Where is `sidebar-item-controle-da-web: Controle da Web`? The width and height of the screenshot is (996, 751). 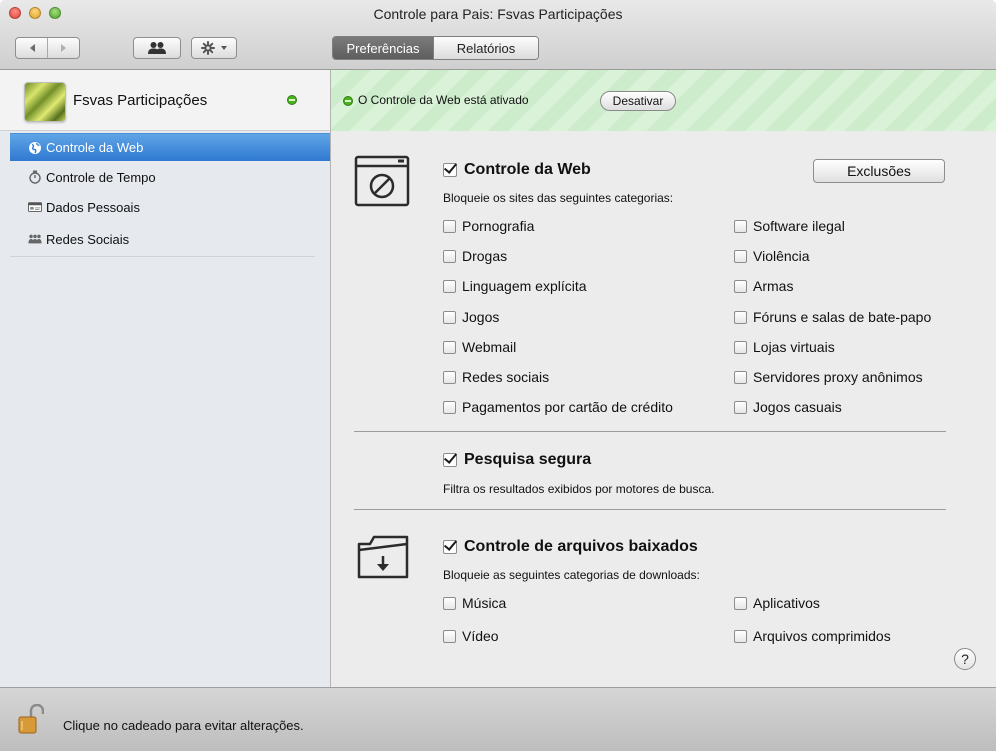 sidebar-item-controle-da-web: Controle da Web is located at coordinates (170, 147).